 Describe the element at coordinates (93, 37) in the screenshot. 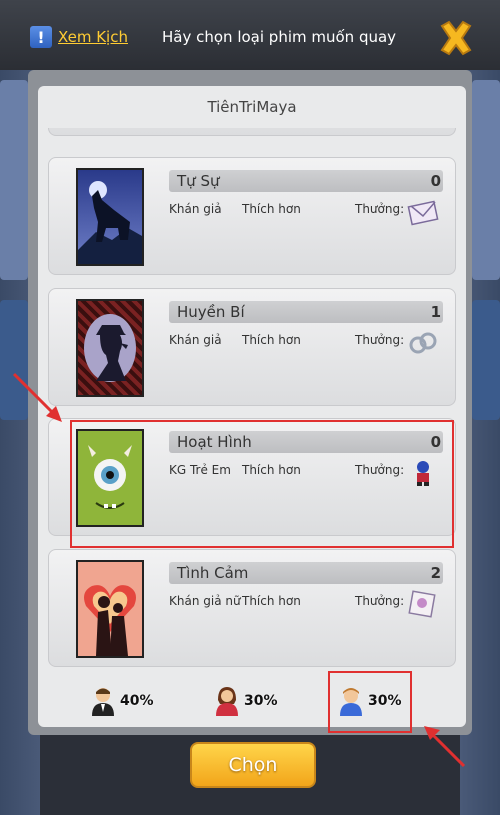

I see `xem-kich-label: Xem Kịch` at that location.